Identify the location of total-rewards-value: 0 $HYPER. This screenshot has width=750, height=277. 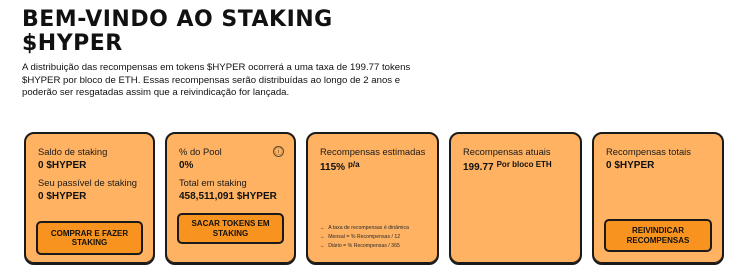
(630, 165).